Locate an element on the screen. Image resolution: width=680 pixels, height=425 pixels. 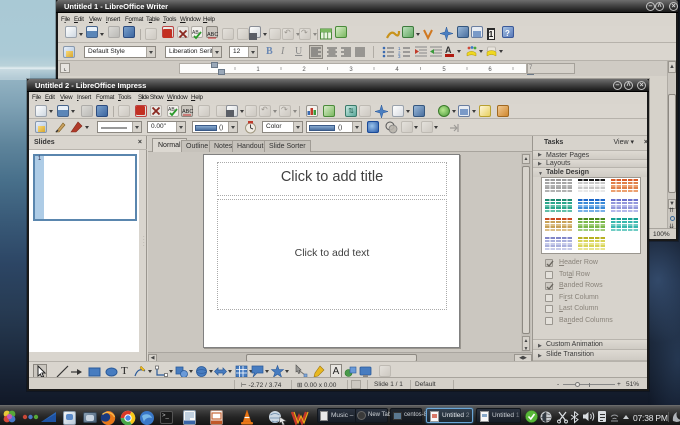
svg-text: 6 is located at coordinates (490, 70).